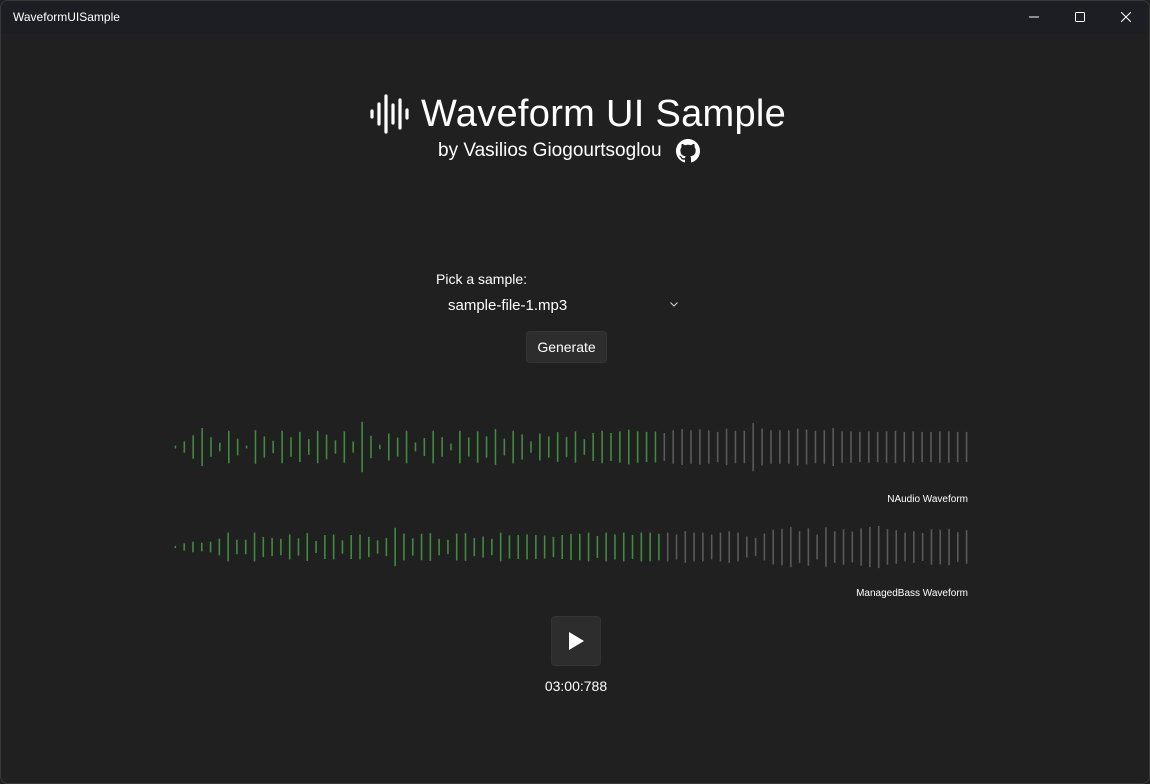  I want to click on github-link, so click(687, 151).